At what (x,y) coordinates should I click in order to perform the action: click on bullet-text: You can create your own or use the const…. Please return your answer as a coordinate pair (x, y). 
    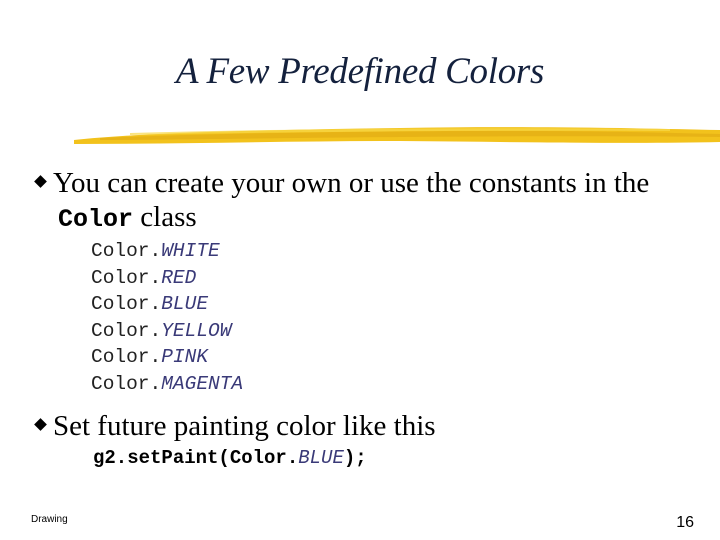
    Looking at the image, I should click on (351, 183).